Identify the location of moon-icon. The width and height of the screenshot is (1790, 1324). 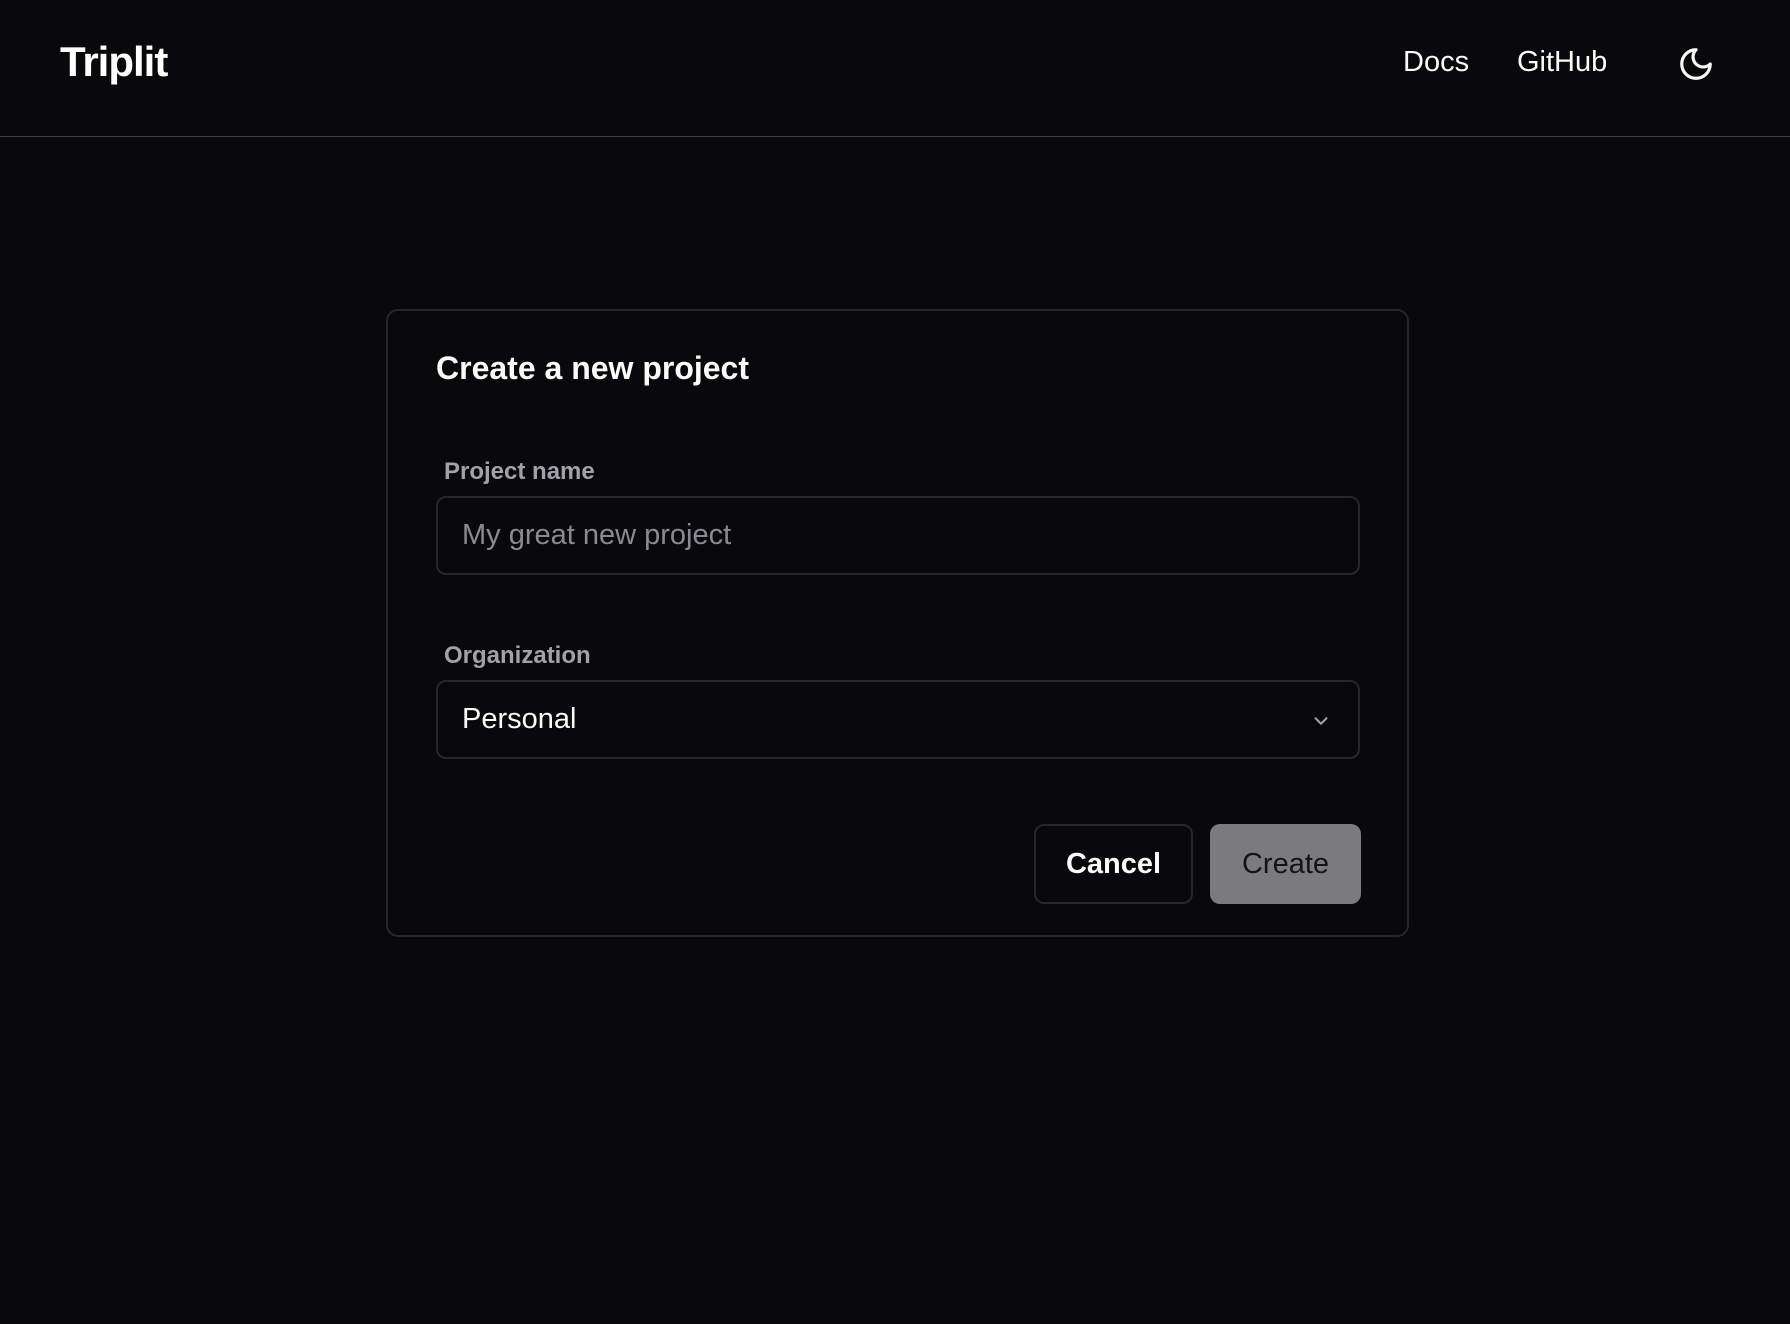
(1696, 64).